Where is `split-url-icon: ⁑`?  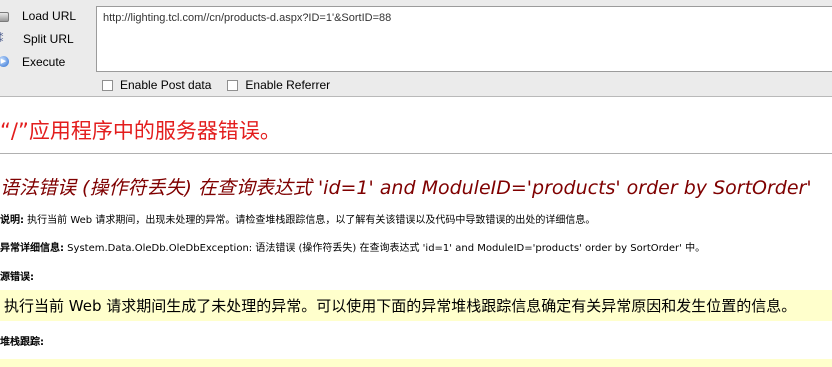 split-url-icon: ⁑ is located at coordinates (5, 39).